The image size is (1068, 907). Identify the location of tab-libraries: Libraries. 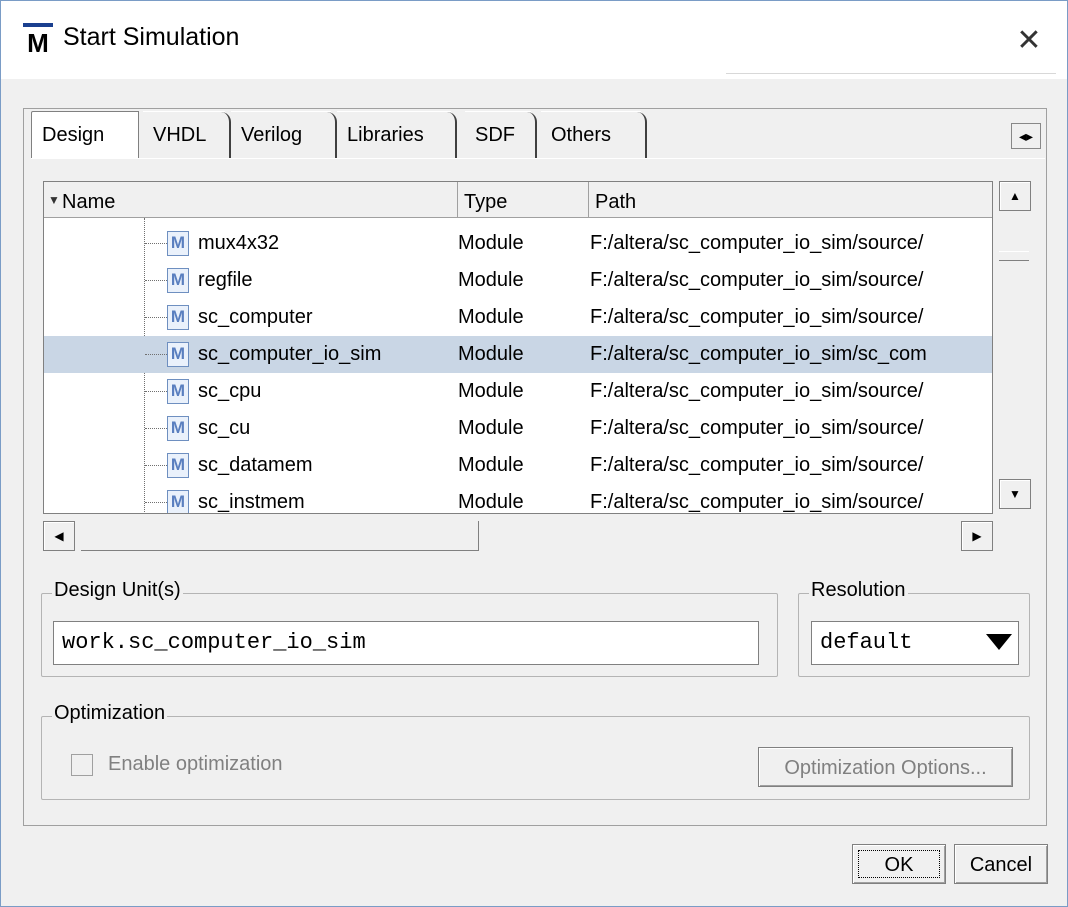
(397, 134).